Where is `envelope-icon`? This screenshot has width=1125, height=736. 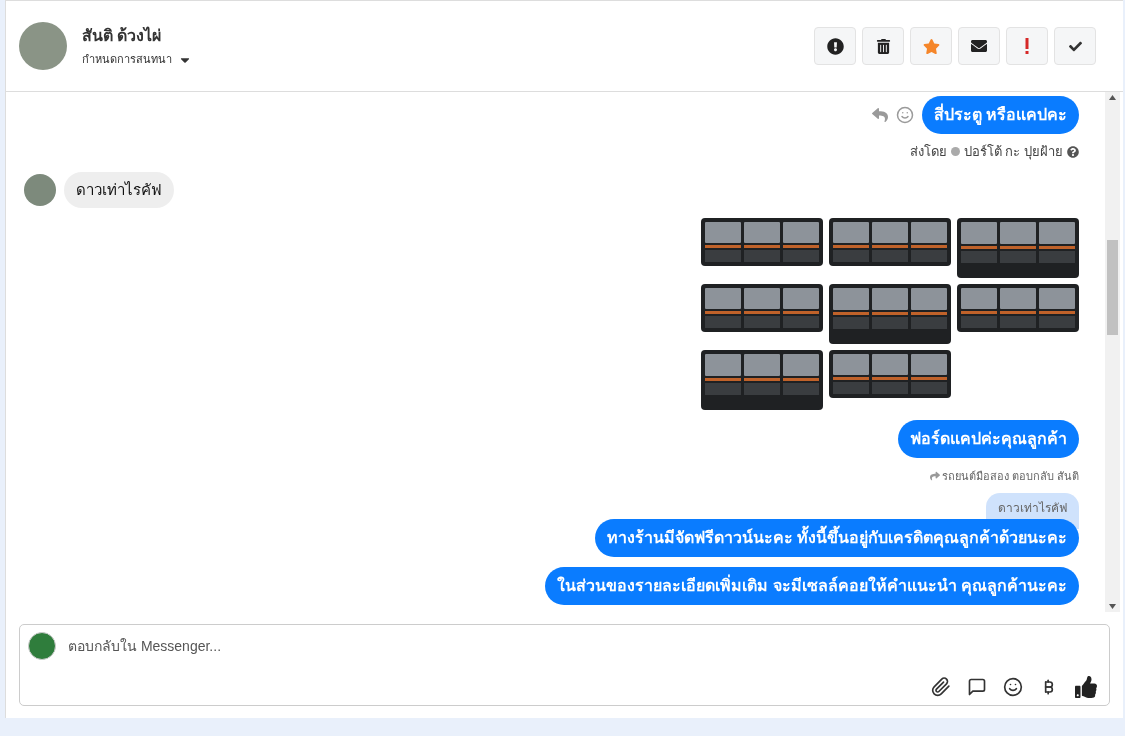
envelope-icon is located at coordinates (979, 46).